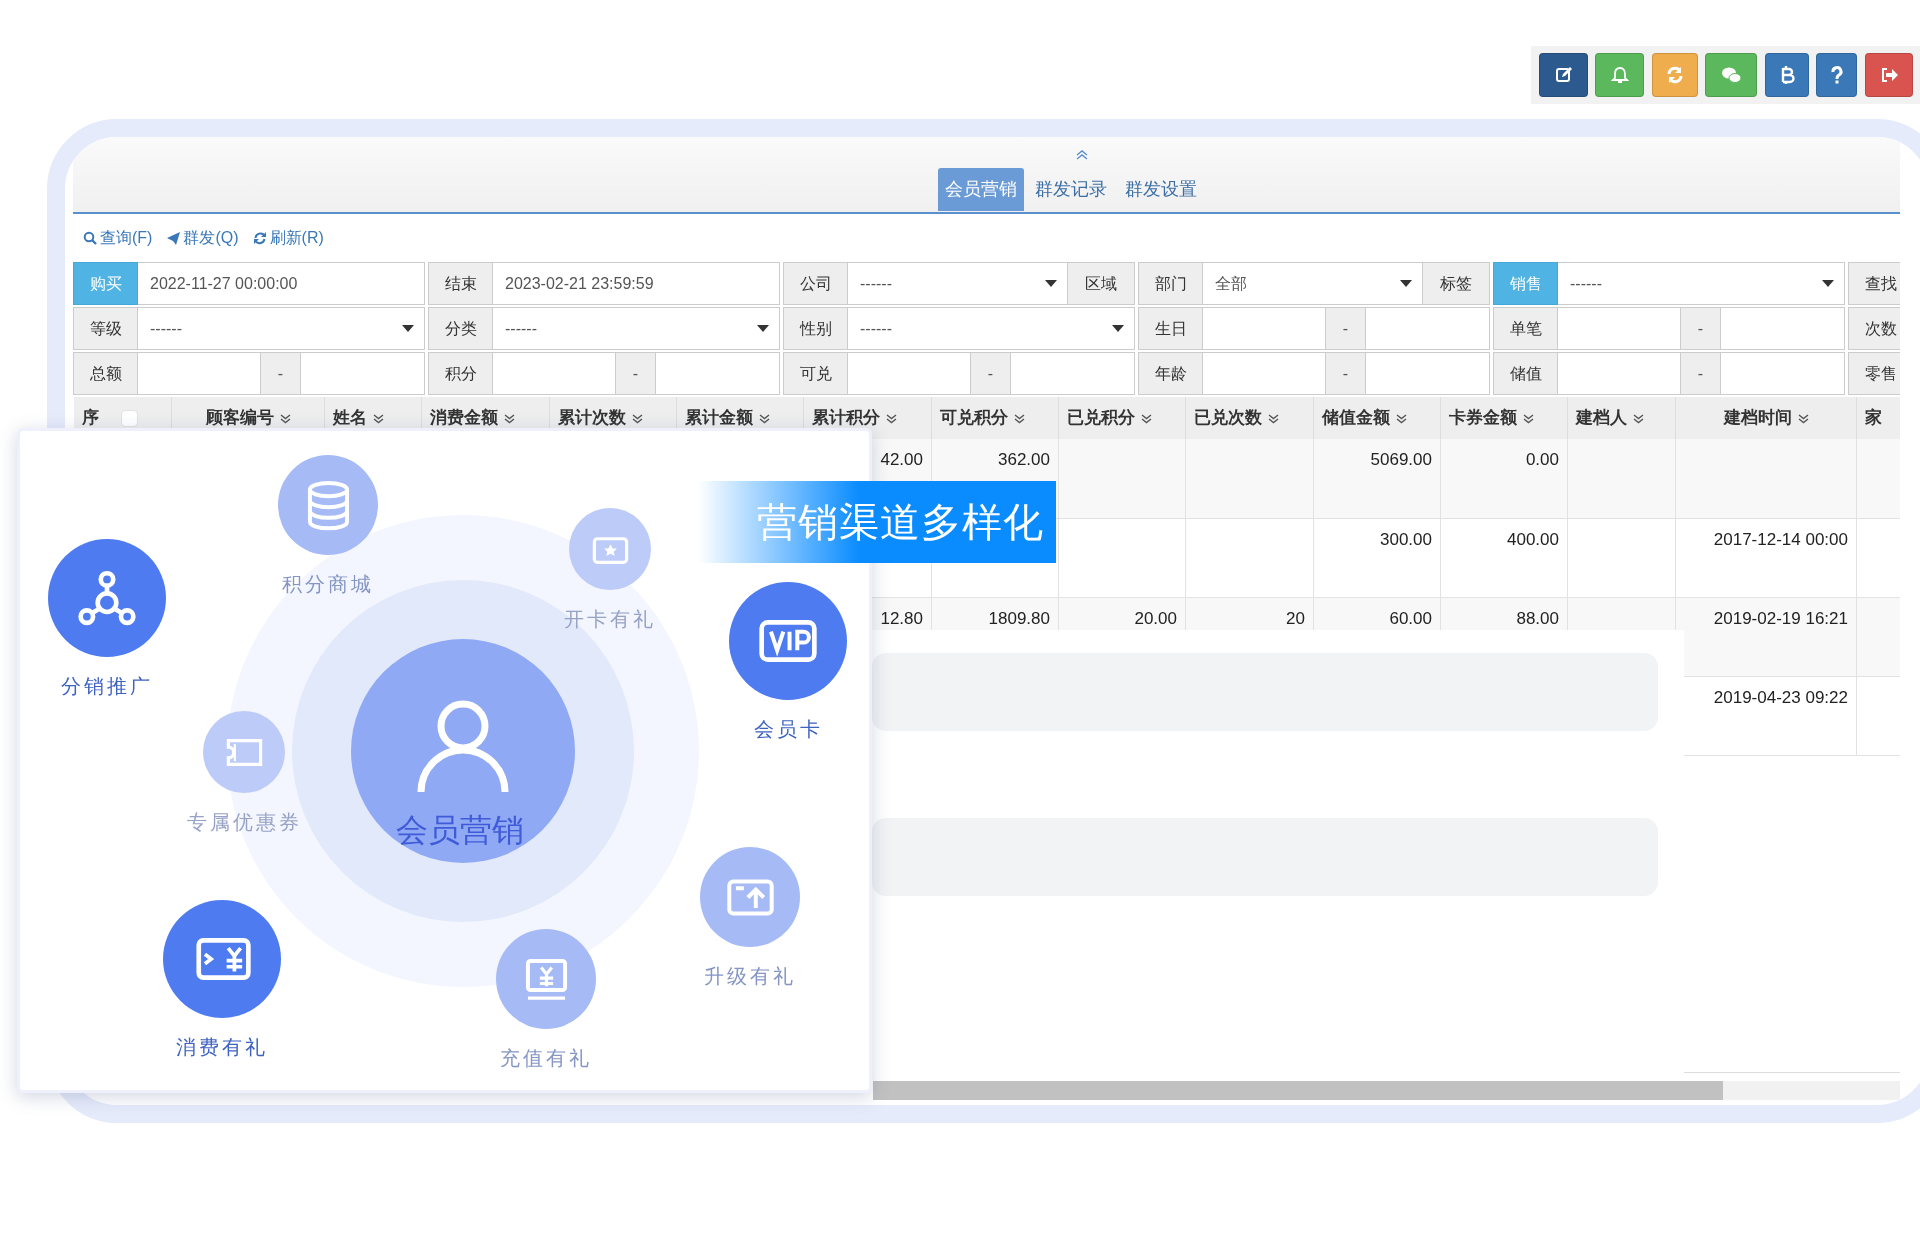 Image resolution: width=1920 pixels, height=1260 pixels. I want to click on tab: 群发设置, so click(1161, 189).